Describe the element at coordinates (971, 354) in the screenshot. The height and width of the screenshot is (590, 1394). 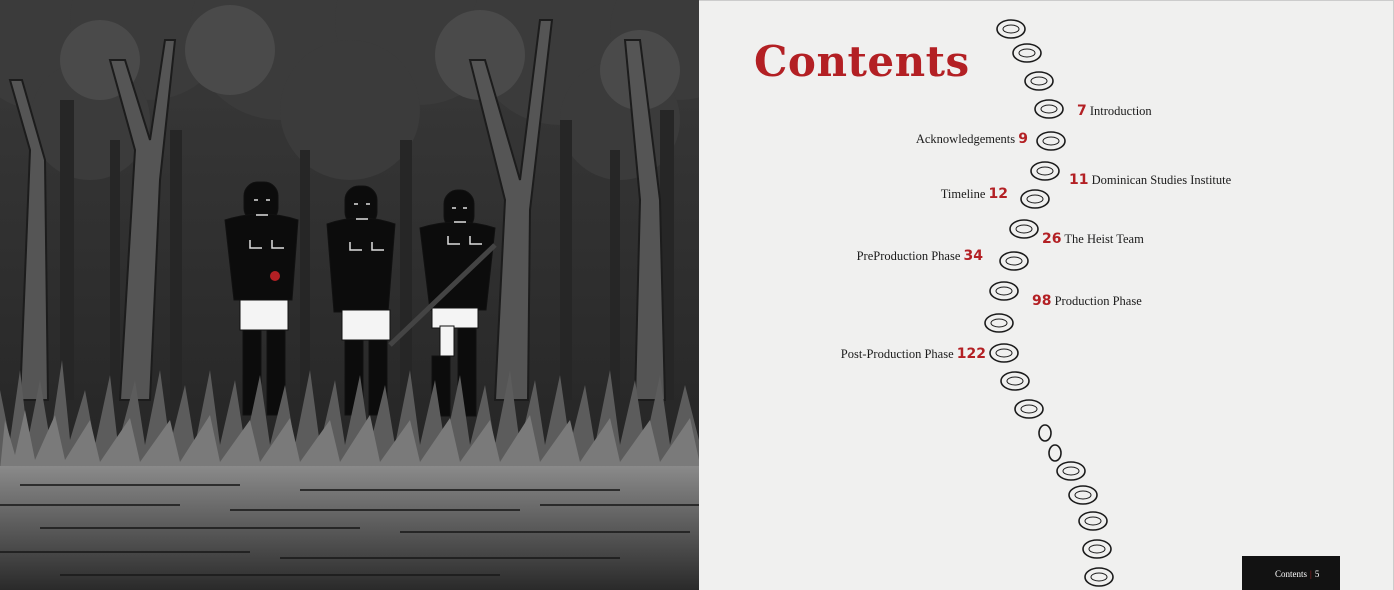
I see `toc-page-number: 122` at that location.